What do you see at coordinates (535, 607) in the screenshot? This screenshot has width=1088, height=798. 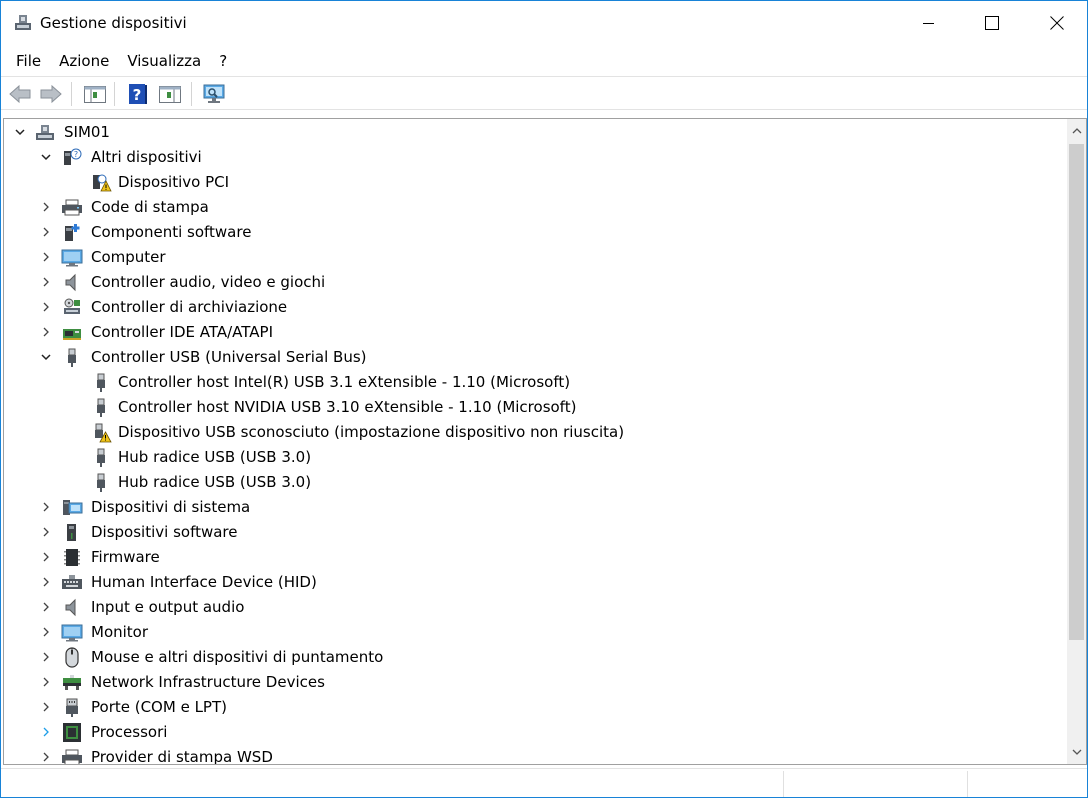 I see `tree-item-input-output-audio: Input e output audio` at bounding box center [535, 607].